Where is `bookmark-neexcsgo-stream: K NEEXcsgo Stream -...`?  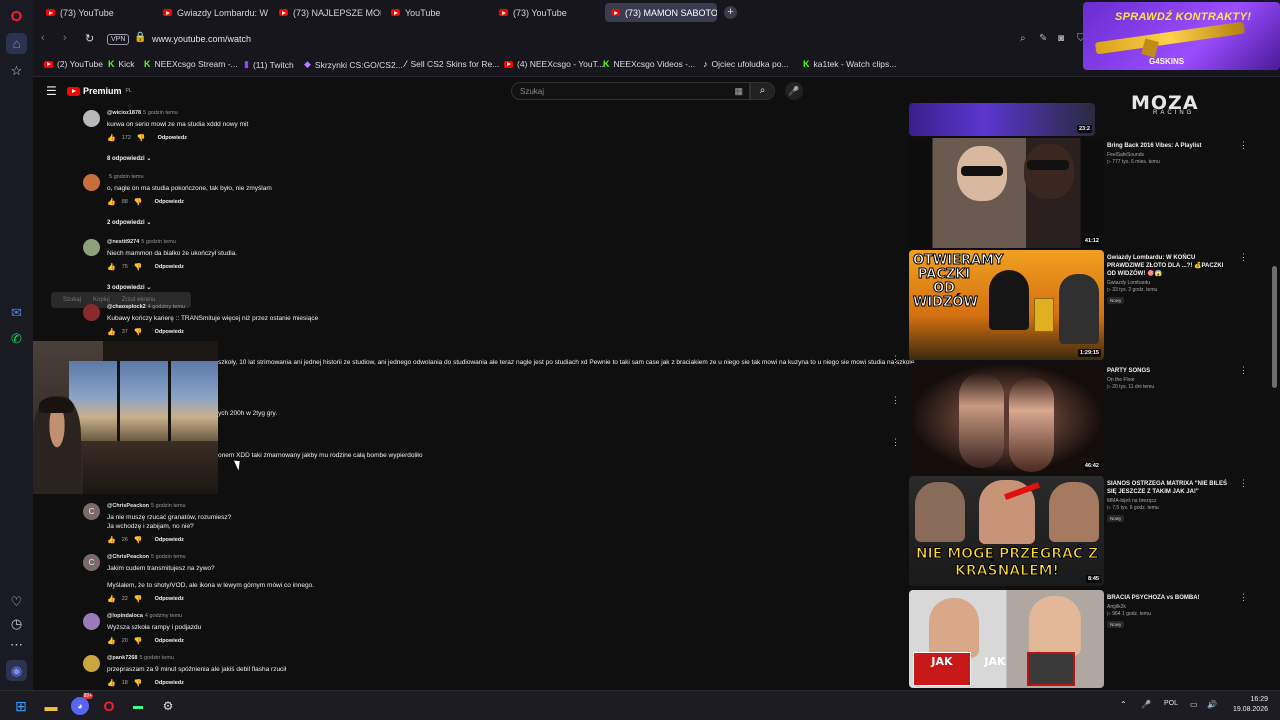 bookmark-neexcsgo-stream: K NEEXcsgo Stream -... is located at coordinates (191, 64).